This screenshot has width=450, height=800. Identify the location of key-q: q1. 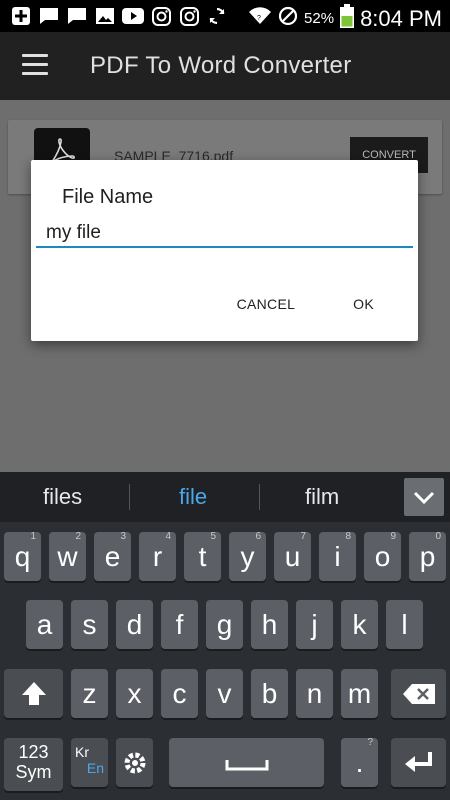
(22, 556).